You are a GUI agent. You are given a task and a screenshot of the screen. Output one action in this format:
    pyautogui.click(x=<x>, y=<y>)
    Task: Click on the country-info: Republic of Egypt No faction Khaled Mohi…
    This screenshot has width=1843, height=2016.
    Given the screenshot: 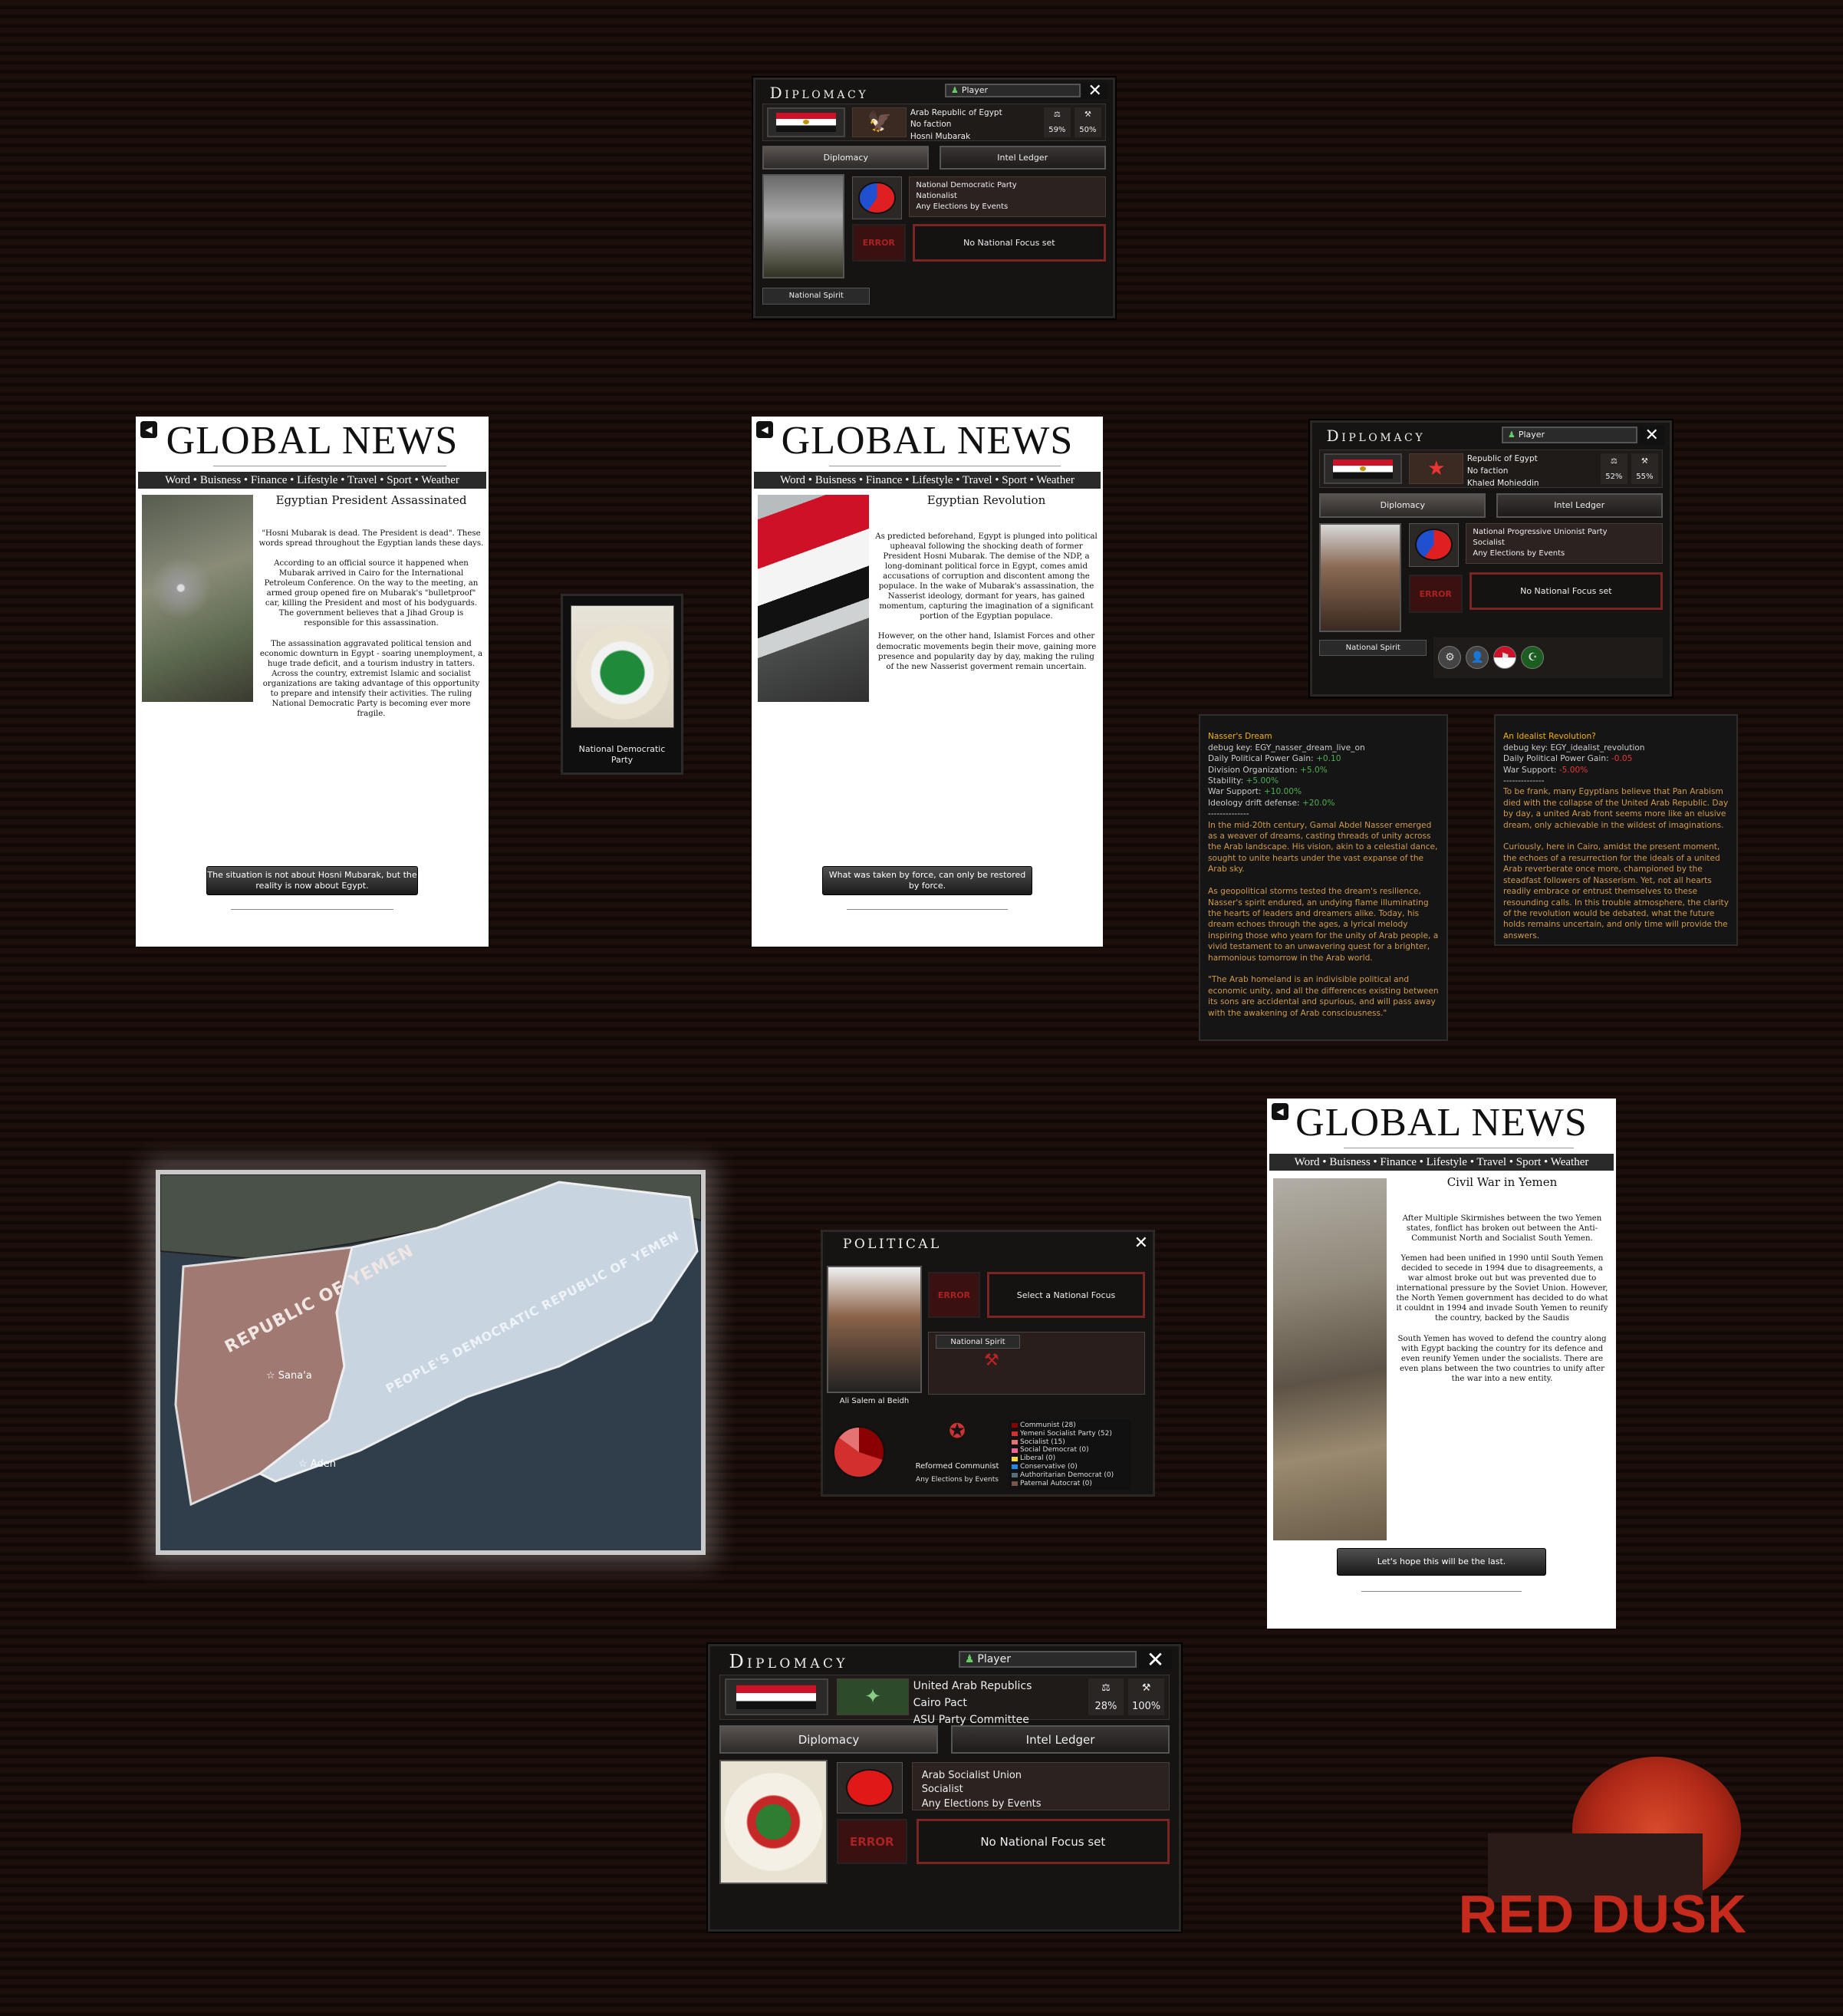 What is the action you would take?
    pyautogui.click(x=1539, y=471)
    